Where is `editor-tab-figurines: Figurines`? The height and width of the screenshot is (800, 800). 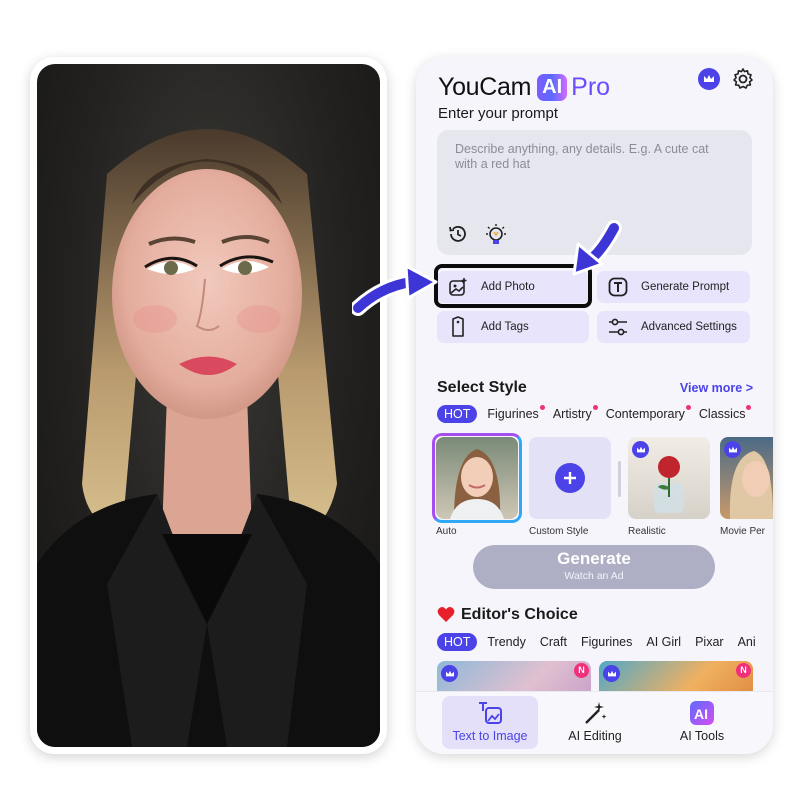
editor-tab-figurines: Figurines is located at coordinates (606, 642).